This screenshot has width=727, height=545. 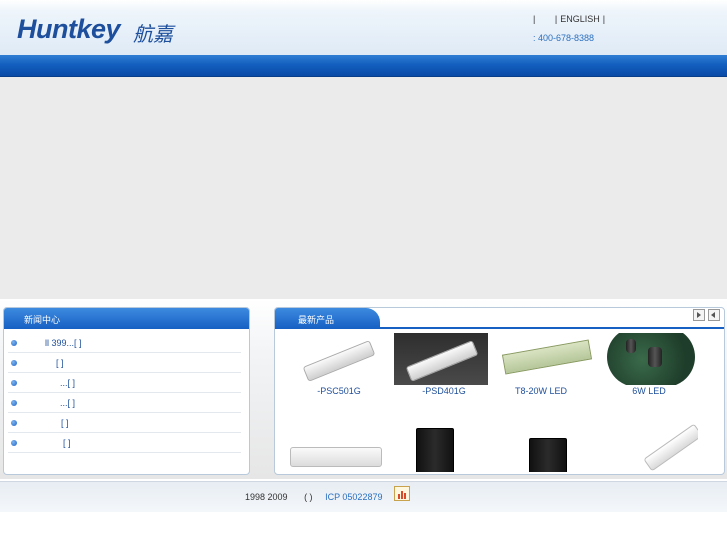 I want to click on product-image-led-tube, so click(x=546, y=359).